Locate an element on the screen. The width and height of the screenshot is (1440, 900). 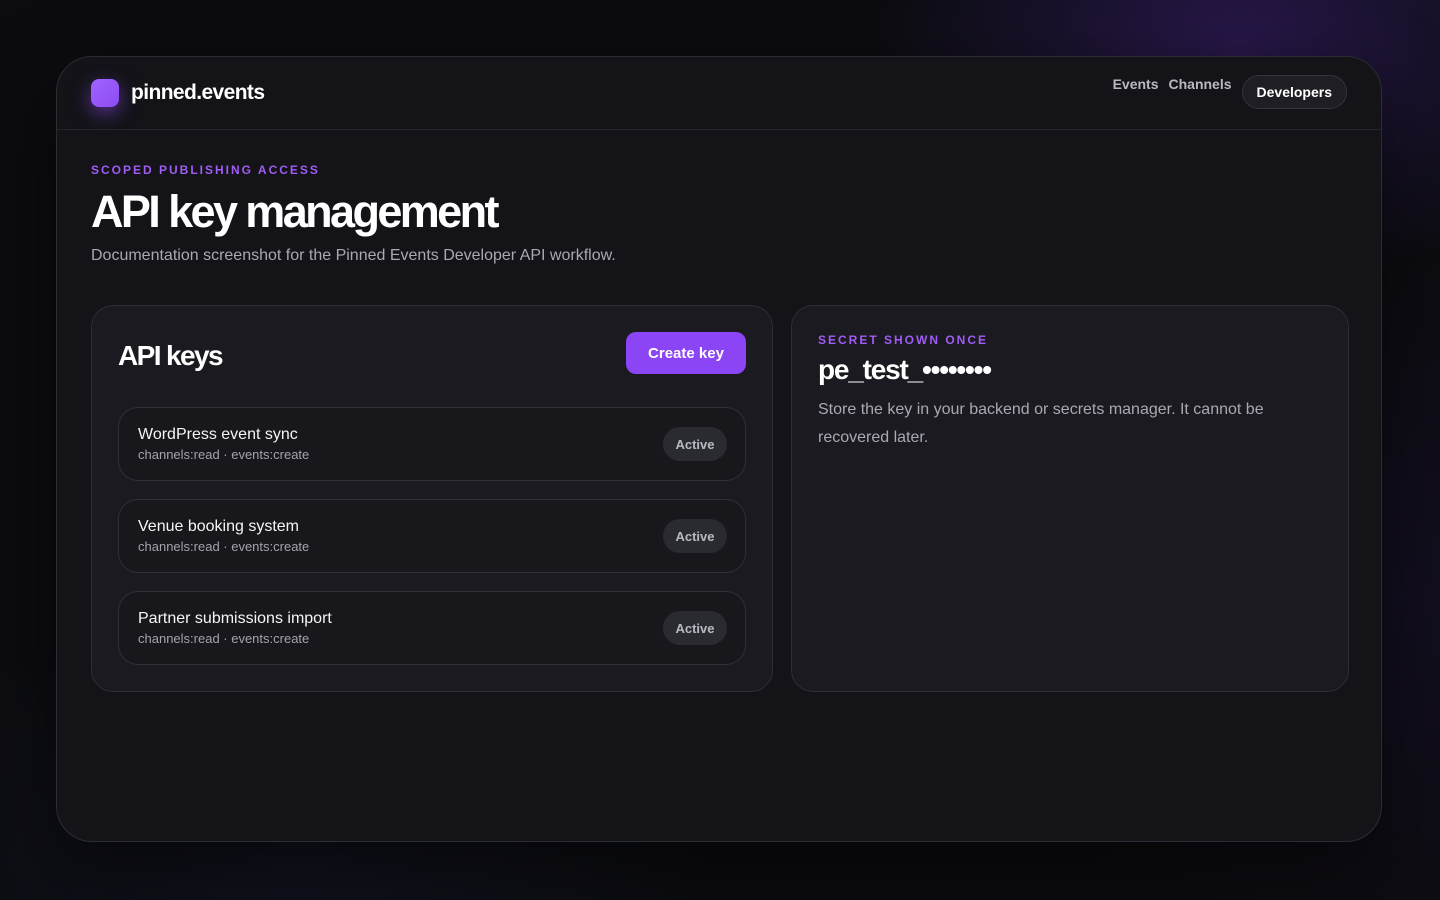
page-eyebrow: SCOPED PUBLISHING ACCESS is located at coordinates (205, 170).